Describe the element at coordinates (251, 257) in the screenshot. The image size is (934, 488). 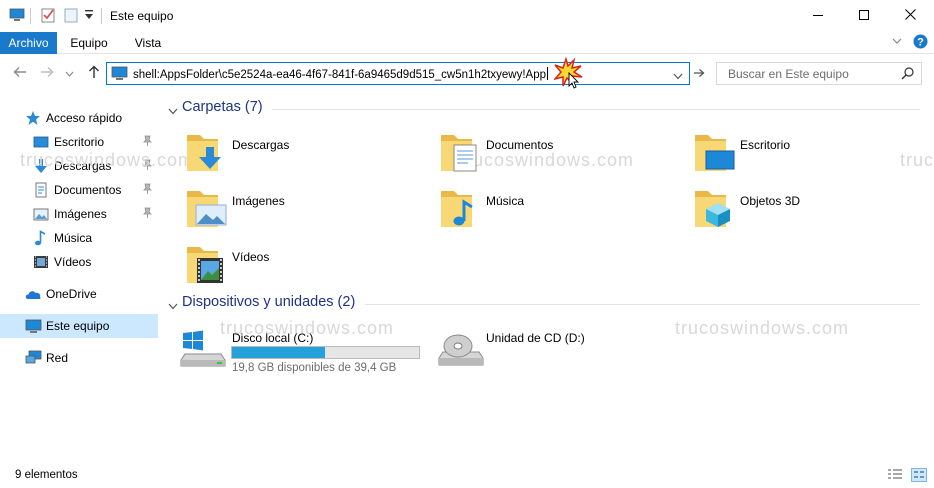
I see `folder-label: Vídeos` at that location.